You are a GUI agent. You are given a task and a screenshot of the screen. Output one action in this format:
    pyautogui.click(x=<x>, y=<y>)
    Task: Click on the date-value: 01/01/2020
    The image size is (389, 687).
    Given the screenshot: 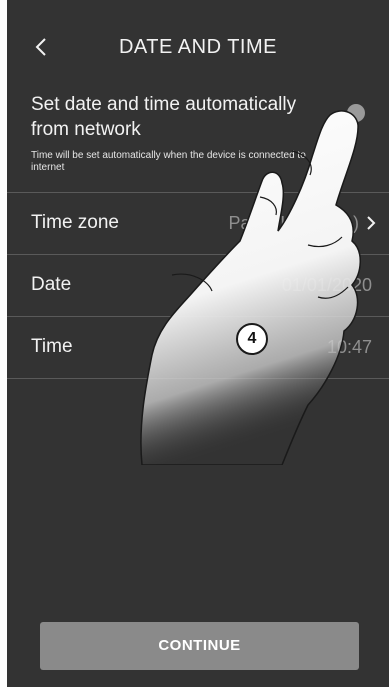 What is the action you would take?
    pyautogui.click(x=326, y=285)
    